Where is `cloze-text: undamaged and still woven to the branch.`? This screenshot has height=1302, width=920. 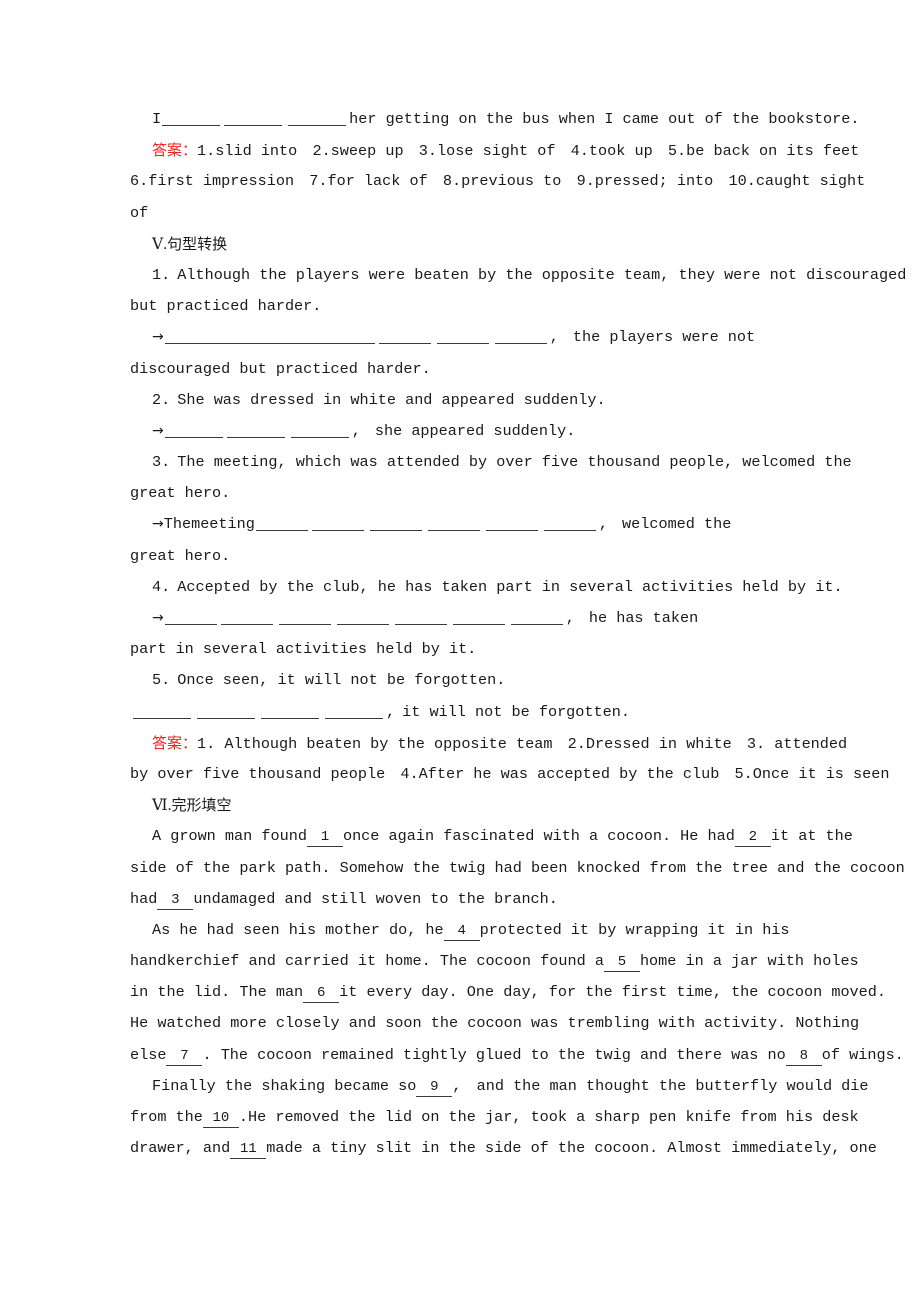 cloze-text: undamaged and still woven to the branch. is located at coordinates (375, 898).